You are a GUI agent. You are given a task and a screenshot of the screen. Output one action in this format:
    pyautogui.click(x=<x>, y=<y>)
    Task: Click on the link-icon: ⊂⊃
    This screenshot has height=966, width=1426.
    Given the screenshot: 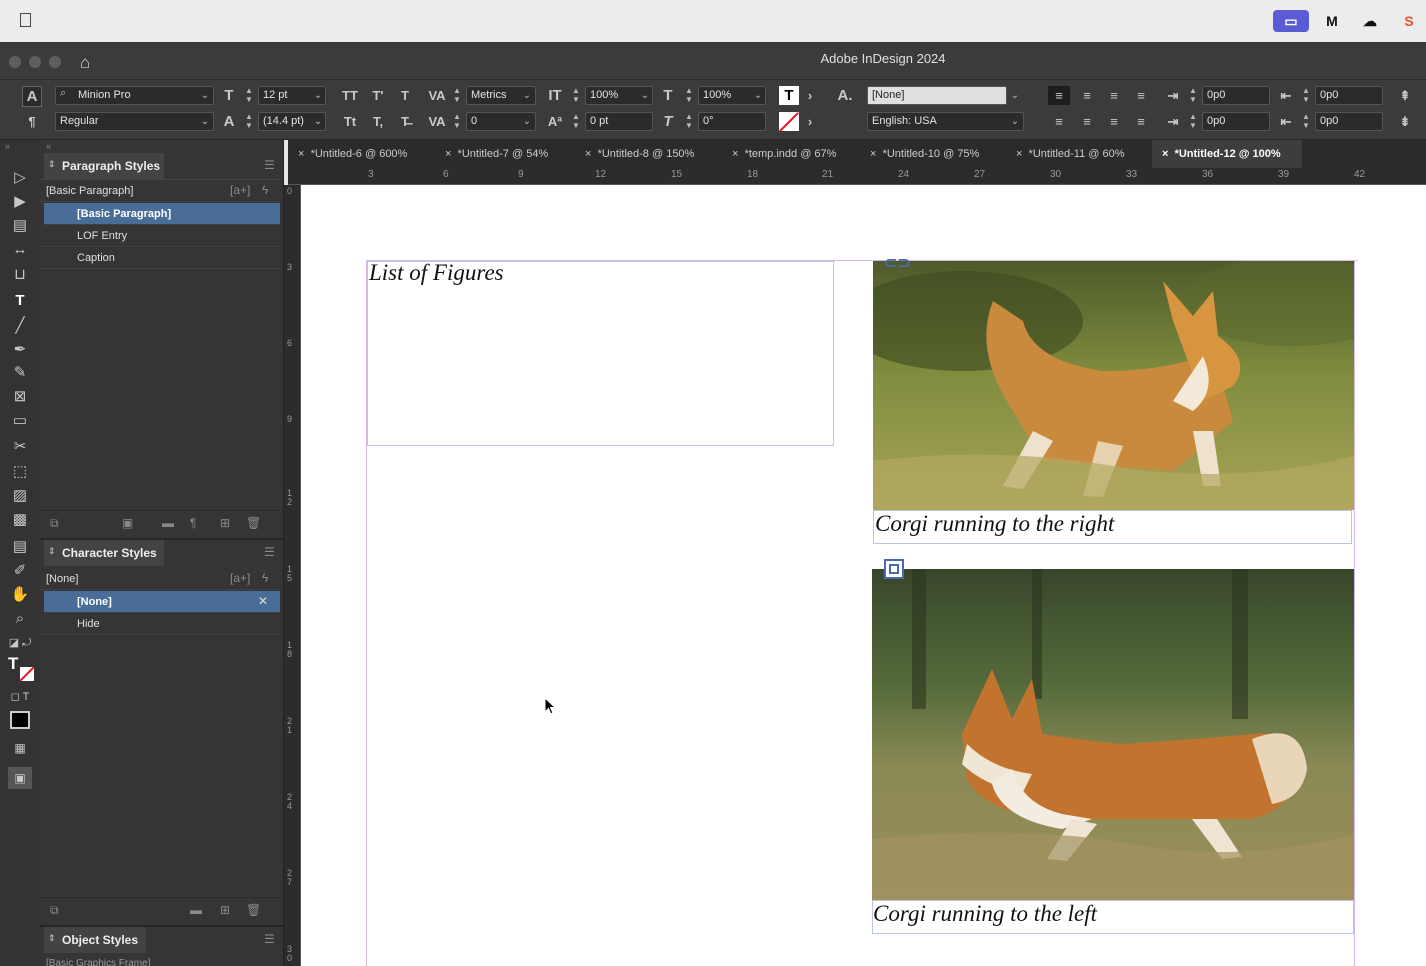 What is the action you would take?
    pyautogui.click(x=897, y=263)
    